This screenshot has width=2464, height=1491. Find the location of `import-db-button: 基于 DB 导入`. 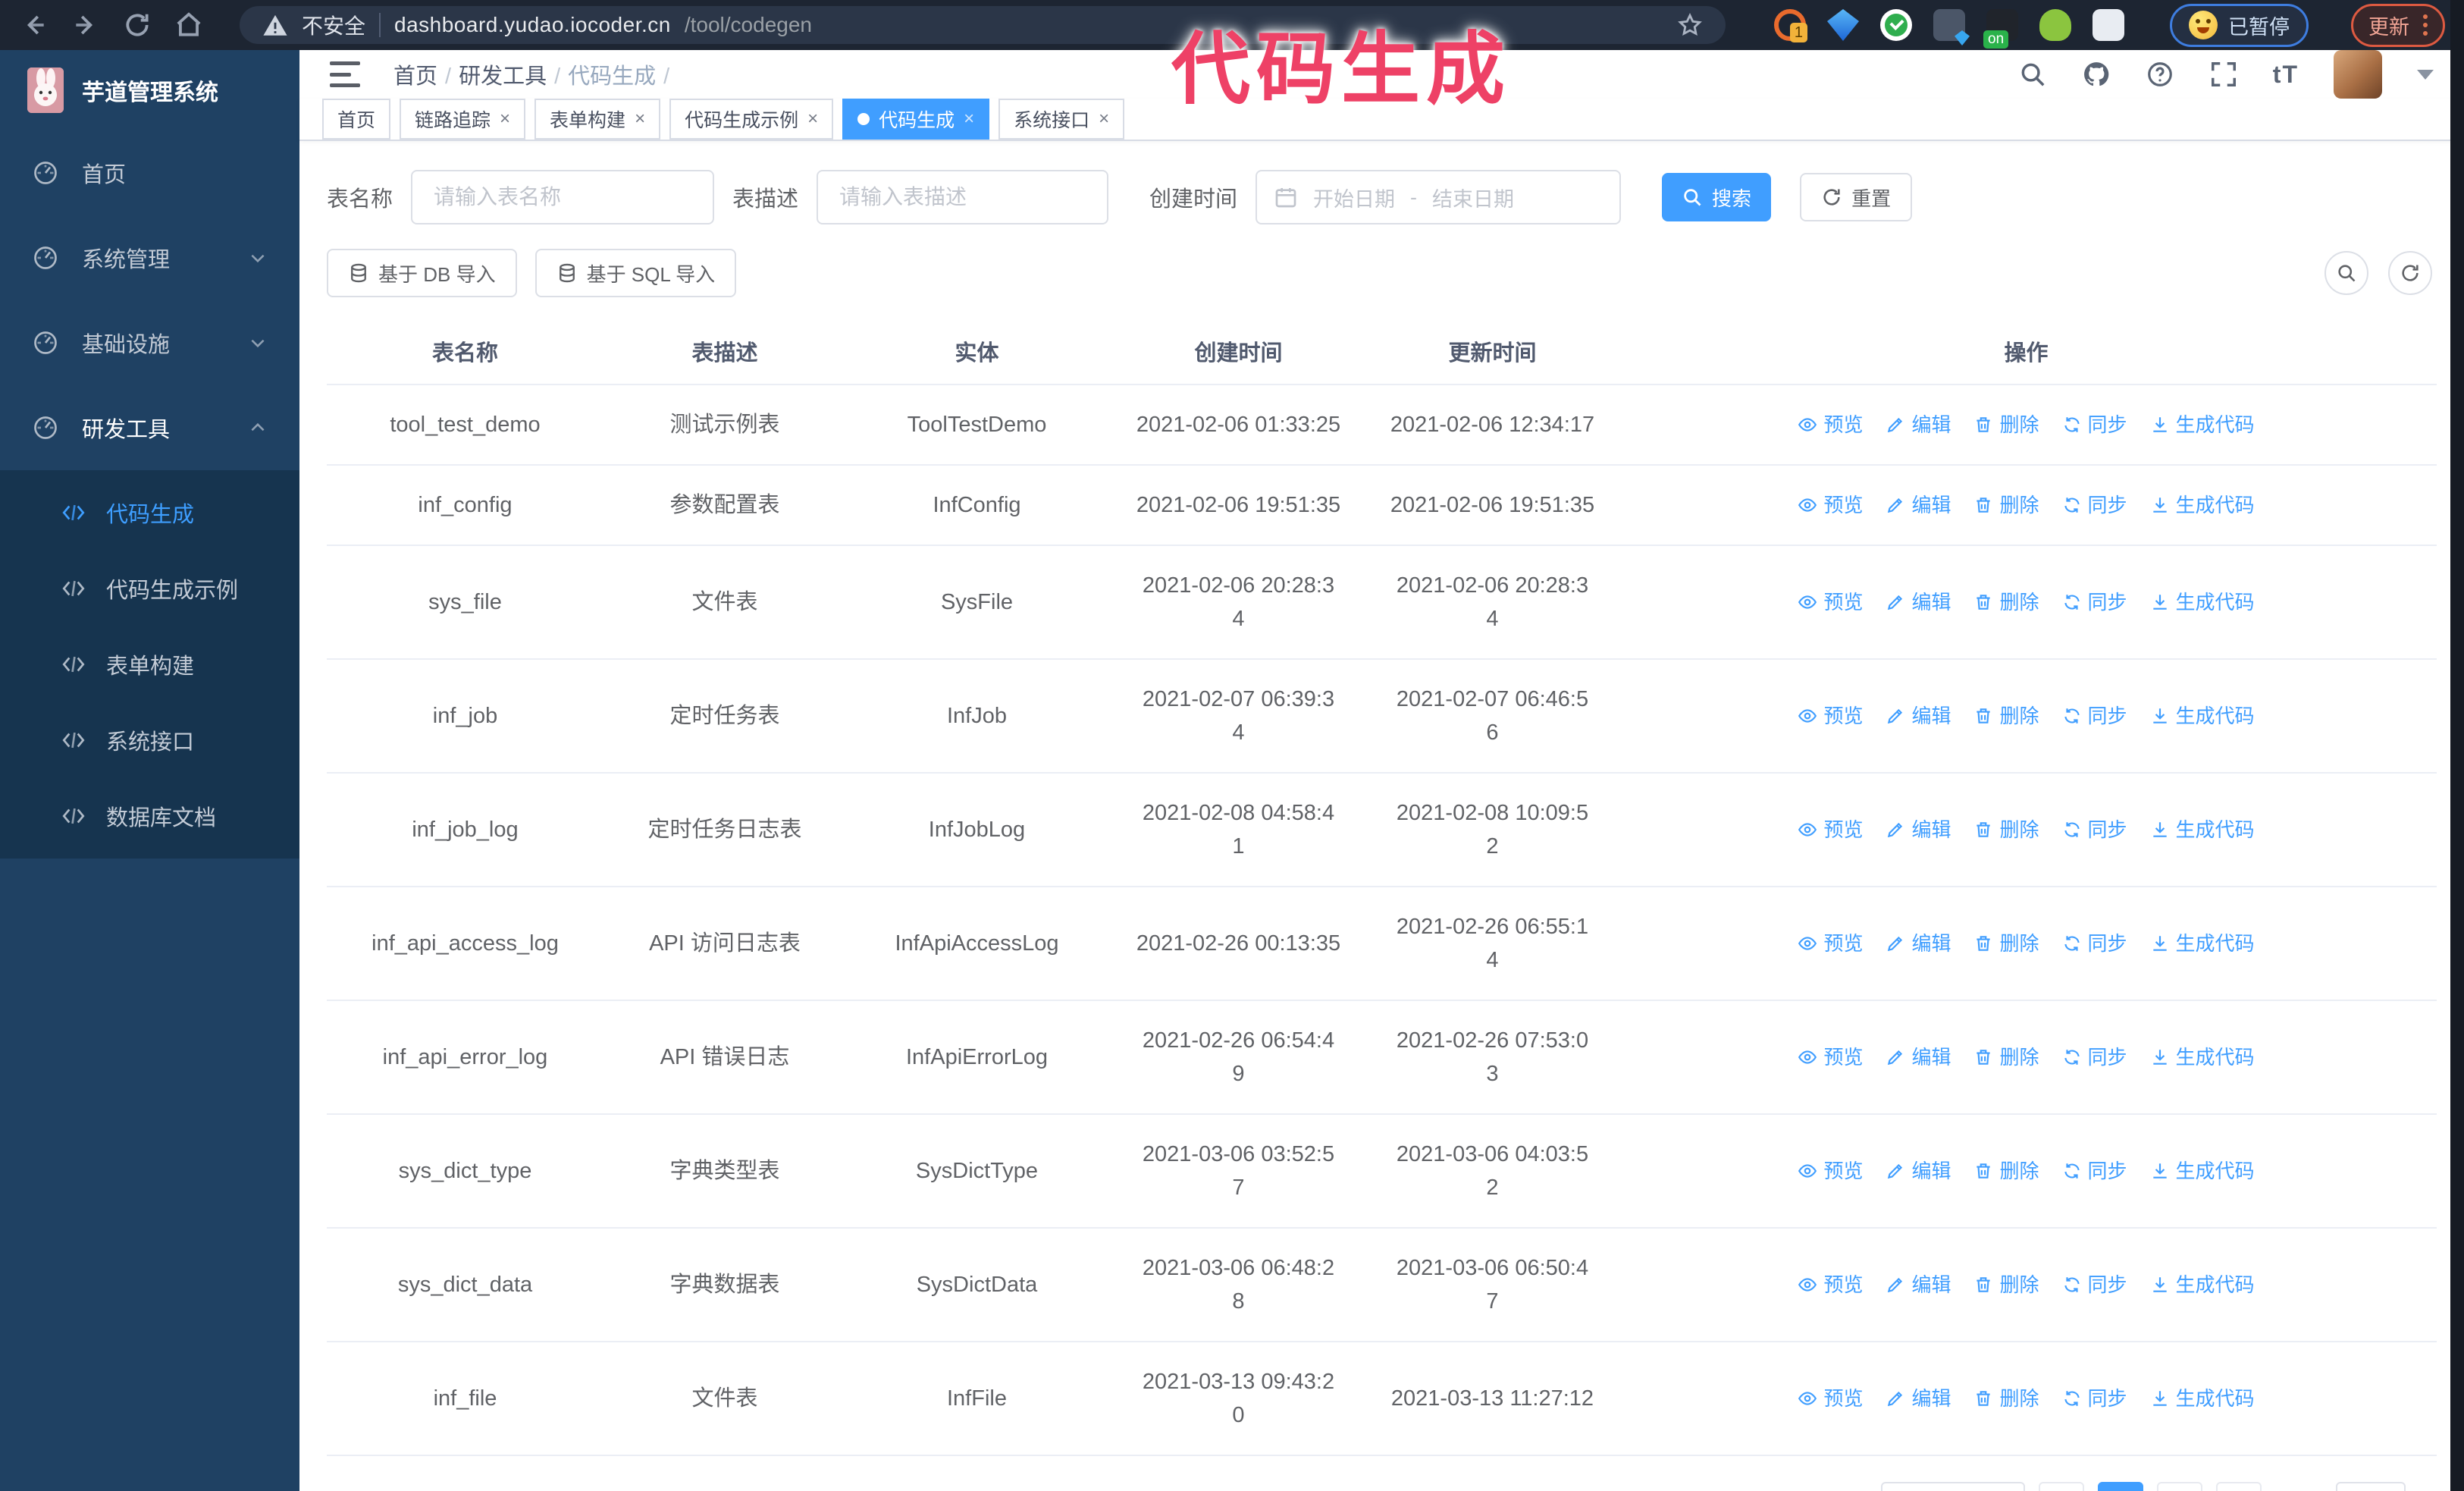

import-db-button: 基于 DB 导入 is located at coordinates (422, 273).